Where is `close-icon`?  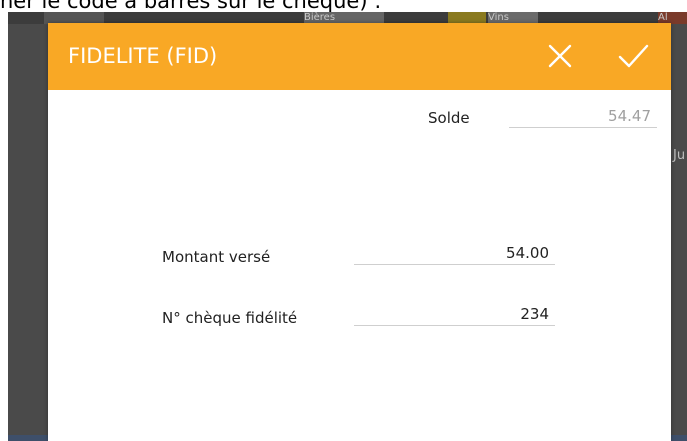 close-icon is located at coordinates (560, 56).